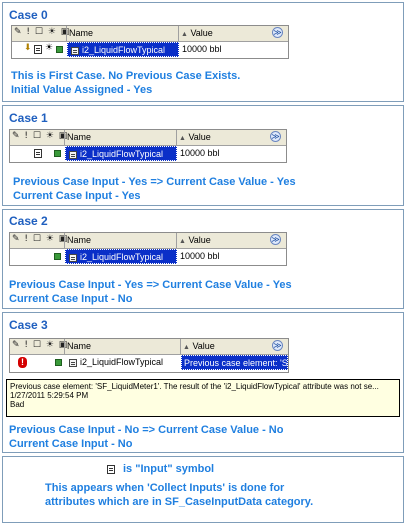 This screenshot has height=526, width=411. What do you see at coordinates (28, 118) in the screenshot?
I see `case-1-title: Case 1` at bounding box center [28, 118].